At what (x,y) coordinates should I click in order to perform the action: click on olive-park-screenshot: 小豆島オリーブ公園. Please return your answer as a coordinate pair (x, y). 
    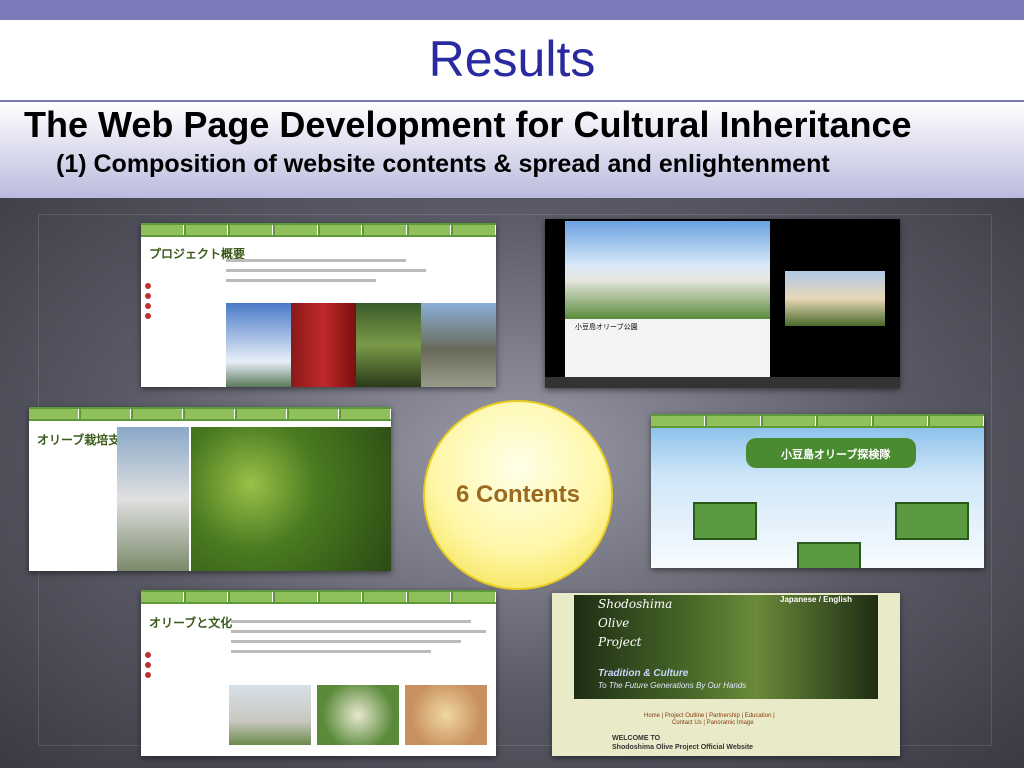
    Looking at the image, I should click on (722, 303).